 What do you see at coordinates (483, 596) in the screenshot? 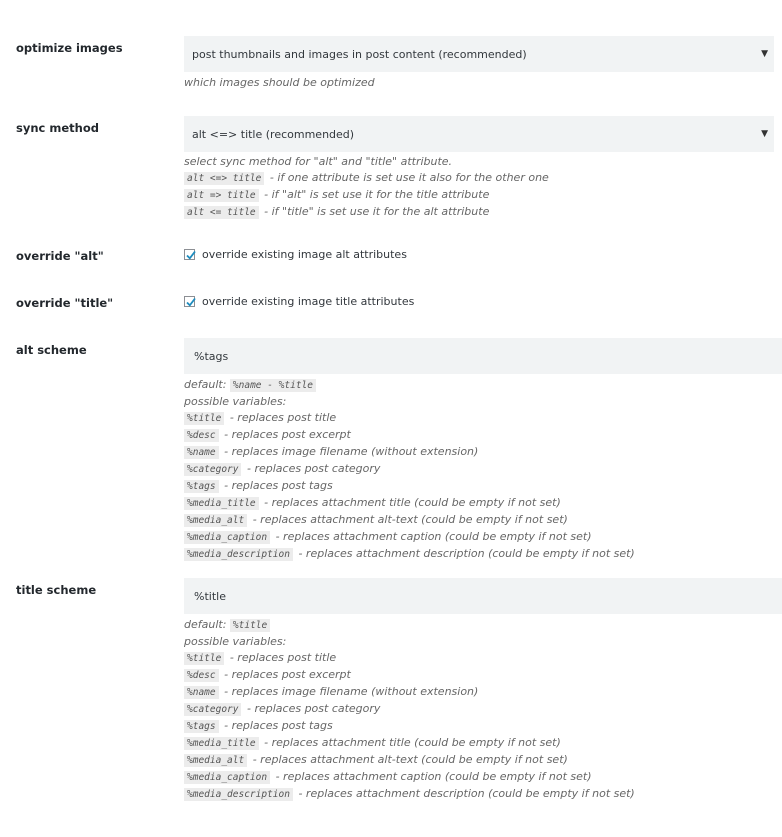
I see `title-scheme-input: %title` at bounding box center [483, 596].